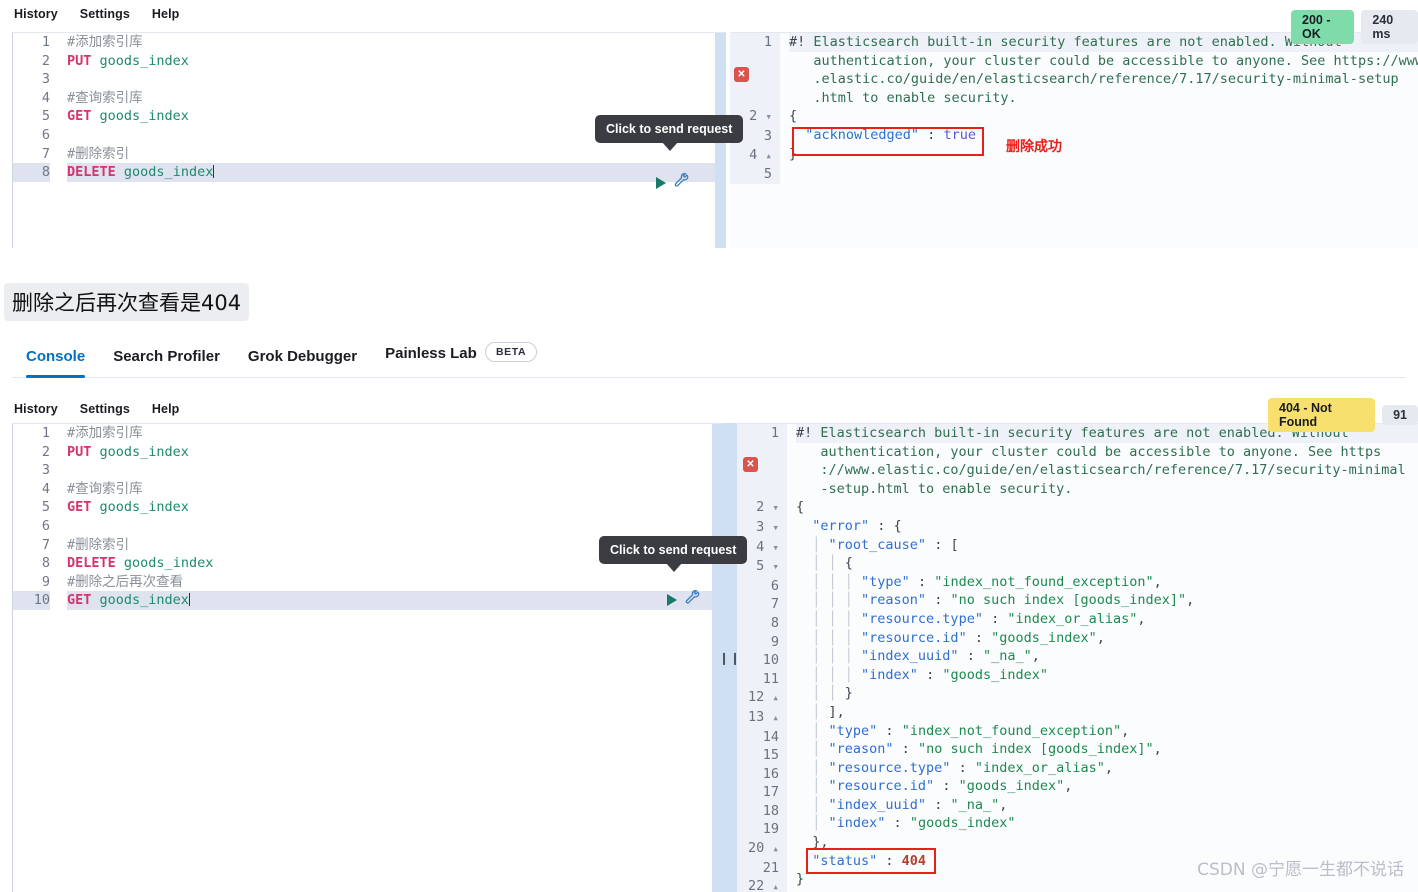 The image size is (1418, 892). I want to click on editor-line: #删除之后再次查看, so click(395, 582).